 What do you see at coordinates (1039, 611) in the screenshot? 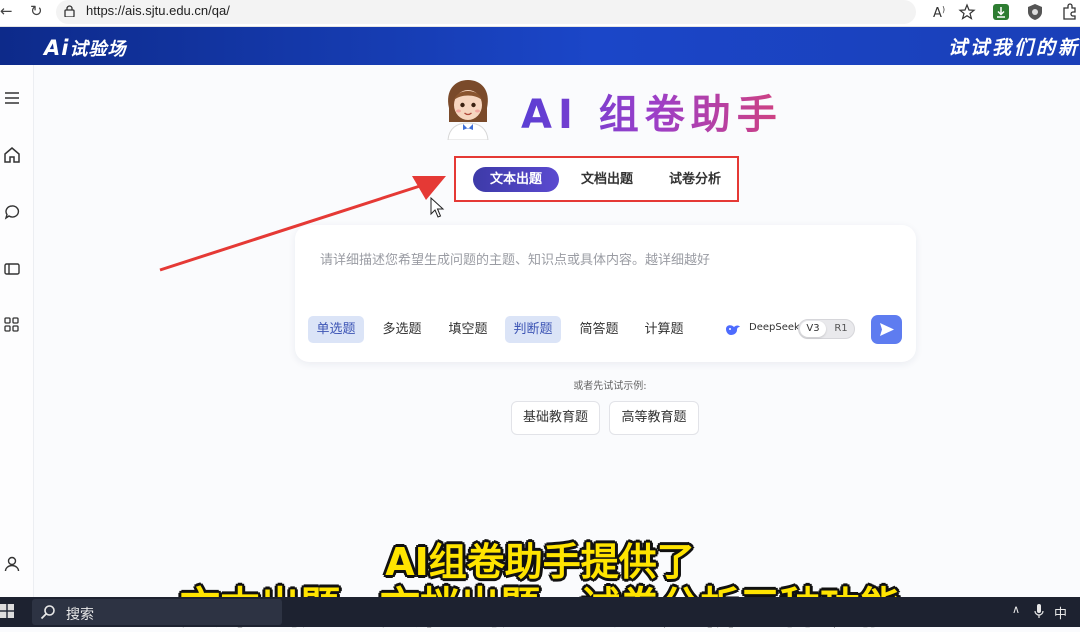
I see `microphone-icon` at bounding box center [1039, 611].